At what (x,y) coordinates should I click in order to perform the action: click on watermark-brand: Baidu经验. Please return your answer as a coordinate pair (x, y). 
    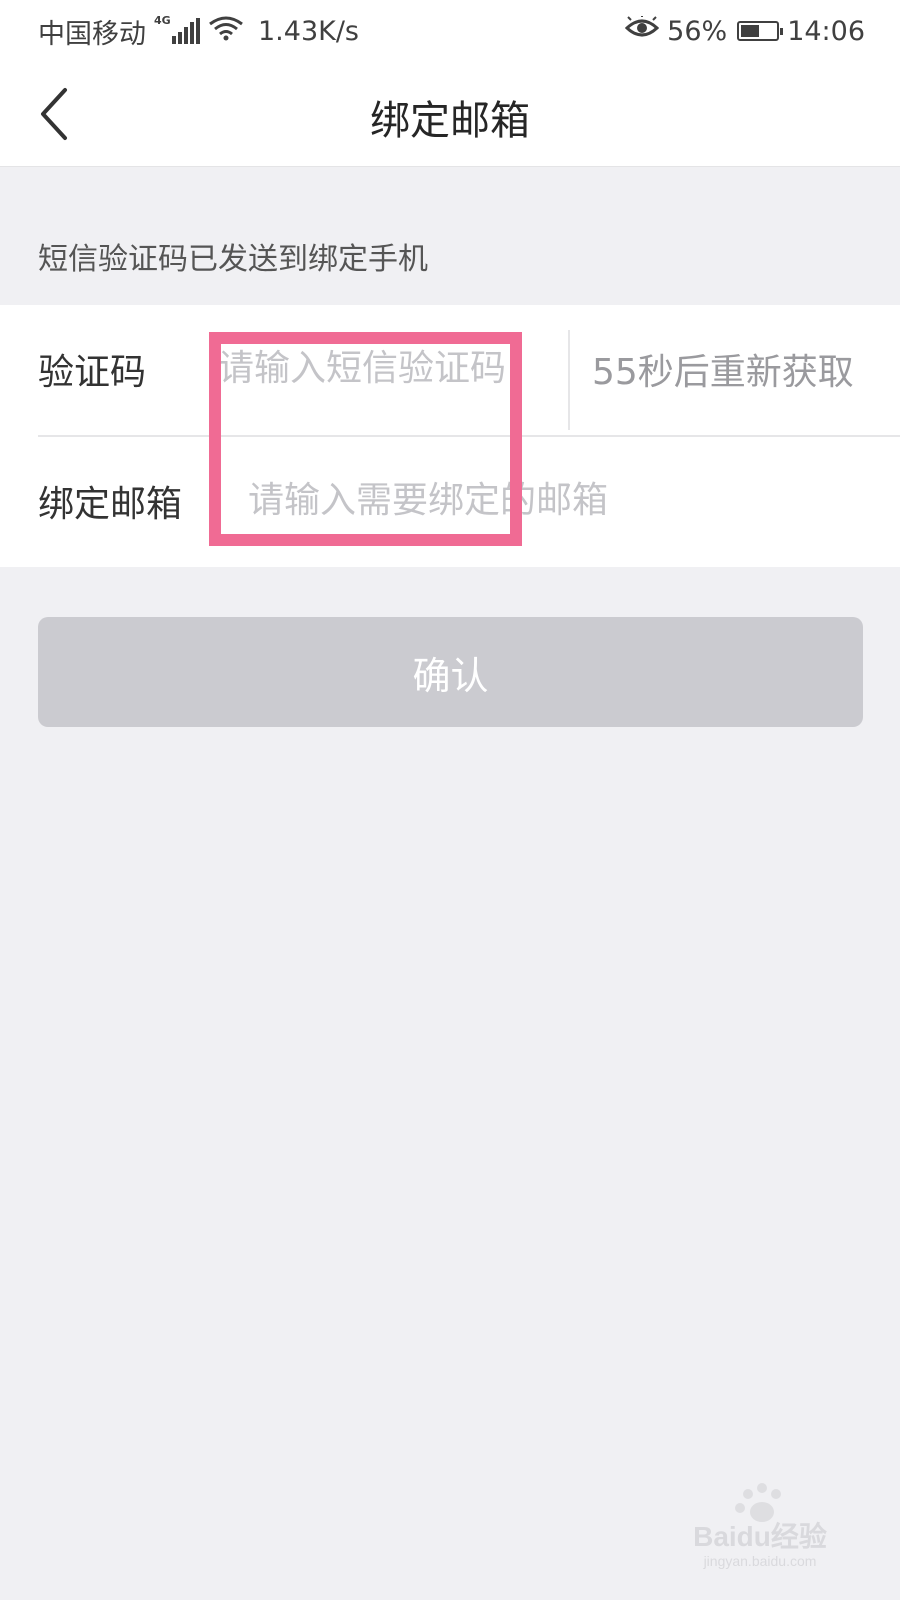
    Looking at the image, I should click on (760, 1536).